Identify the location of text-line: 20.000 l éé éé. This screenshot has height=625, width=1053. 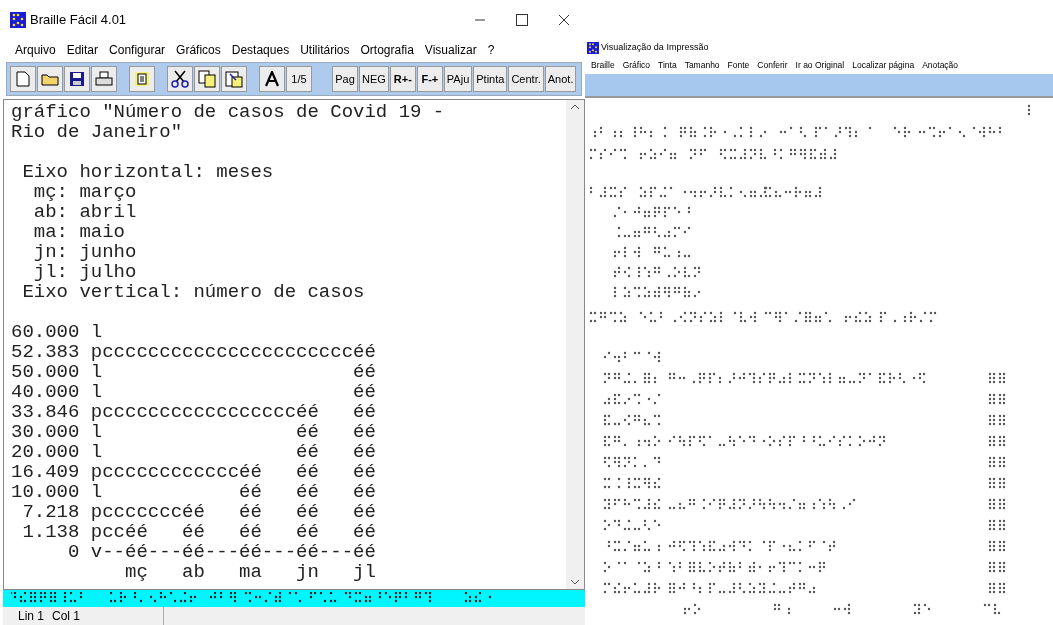
(194, 452).